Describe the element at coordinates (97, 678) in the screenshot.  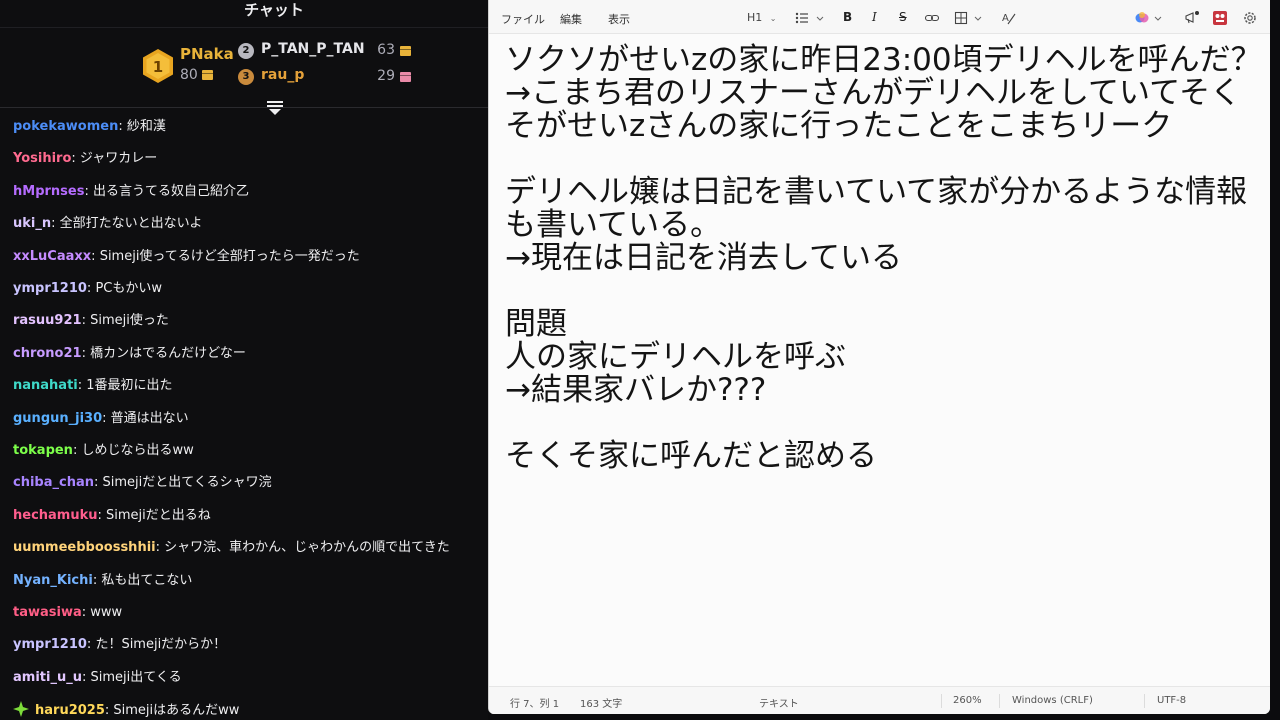
I see `chat-message: amiti_u_u: Simeji出てくる` at that location.